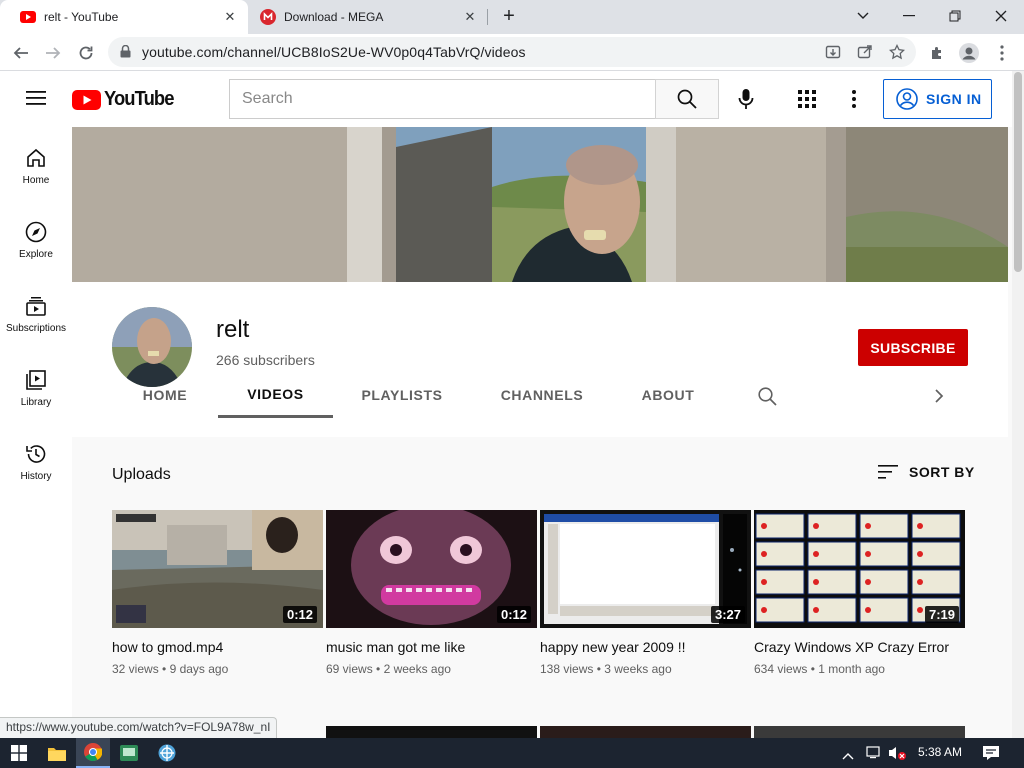  What do you see at coordinates (268, 17) in the screenshot?
I see `mega-favicon` at bounding box center [268, 17].